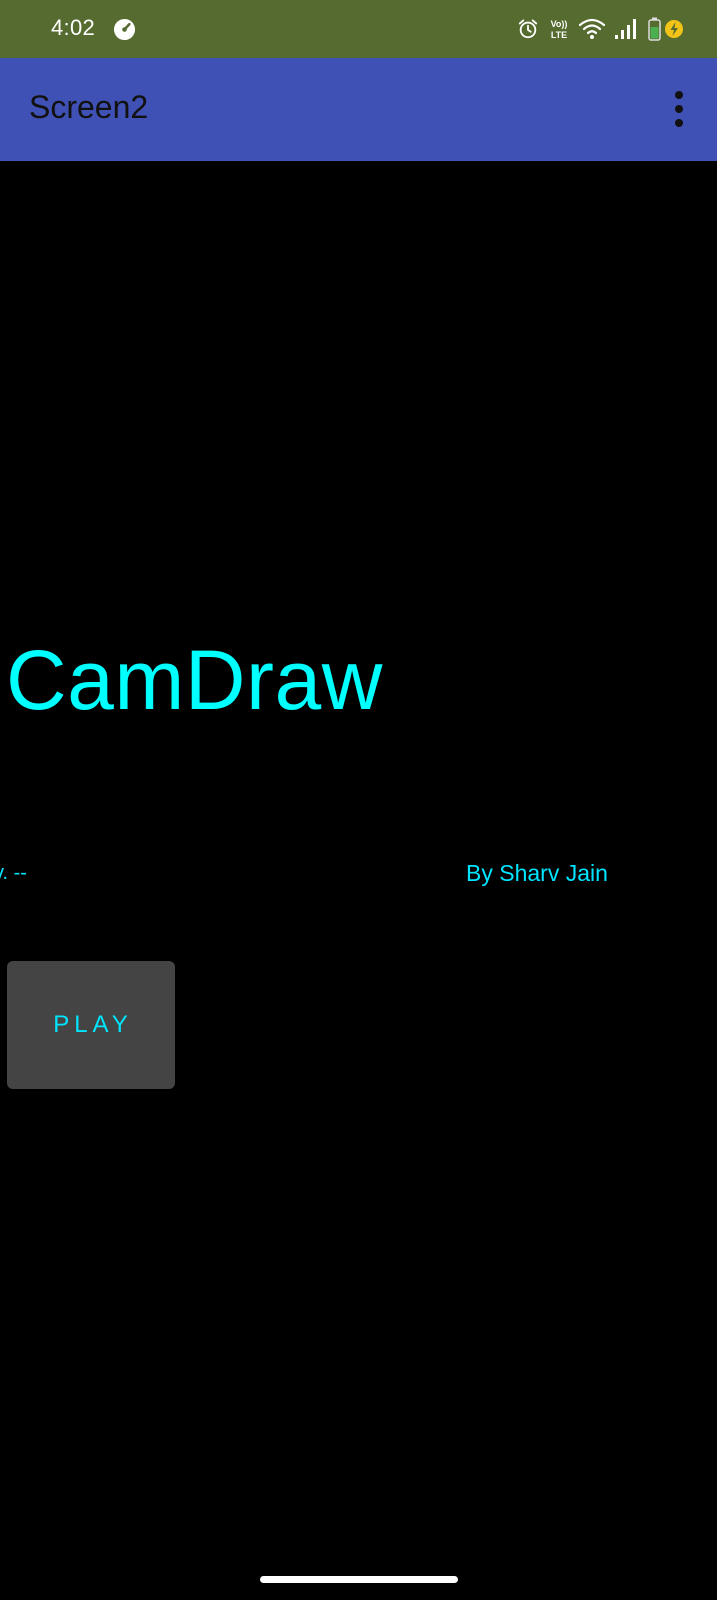 This screenshot has width=717, height=1600. I want to click on app-name-title: CamDraw, so click(194, 680).